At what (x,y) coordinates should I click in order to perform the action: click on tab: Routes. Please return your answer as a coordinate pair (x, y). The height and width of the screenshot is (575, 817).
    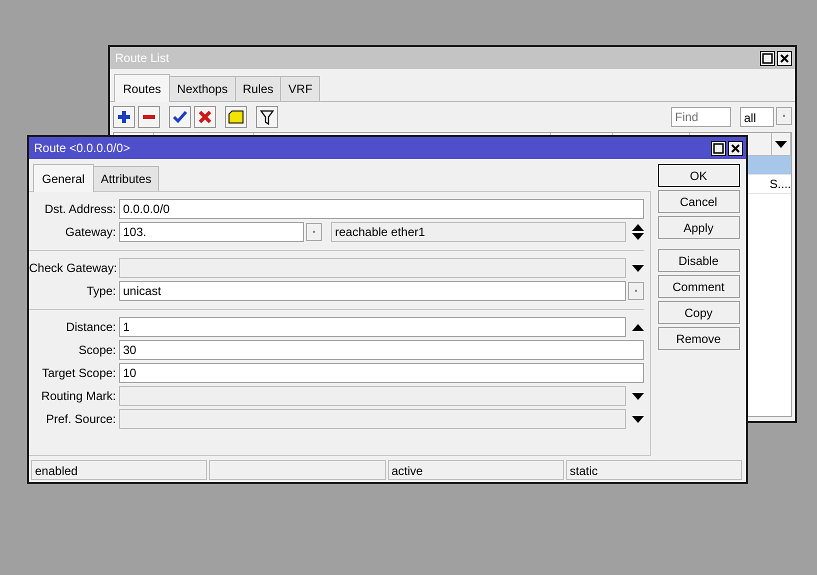
    Looking at the image, I should click on (142, 88).